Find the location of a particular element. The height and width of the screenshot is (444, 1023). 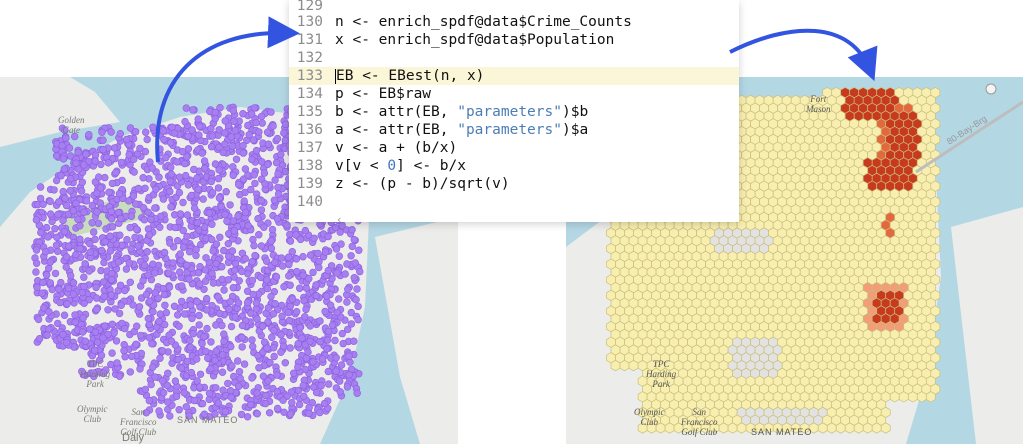

code-line: 130 n <- enrich_spdf@data$Crime_Counts is located at coordinates (514, 22).